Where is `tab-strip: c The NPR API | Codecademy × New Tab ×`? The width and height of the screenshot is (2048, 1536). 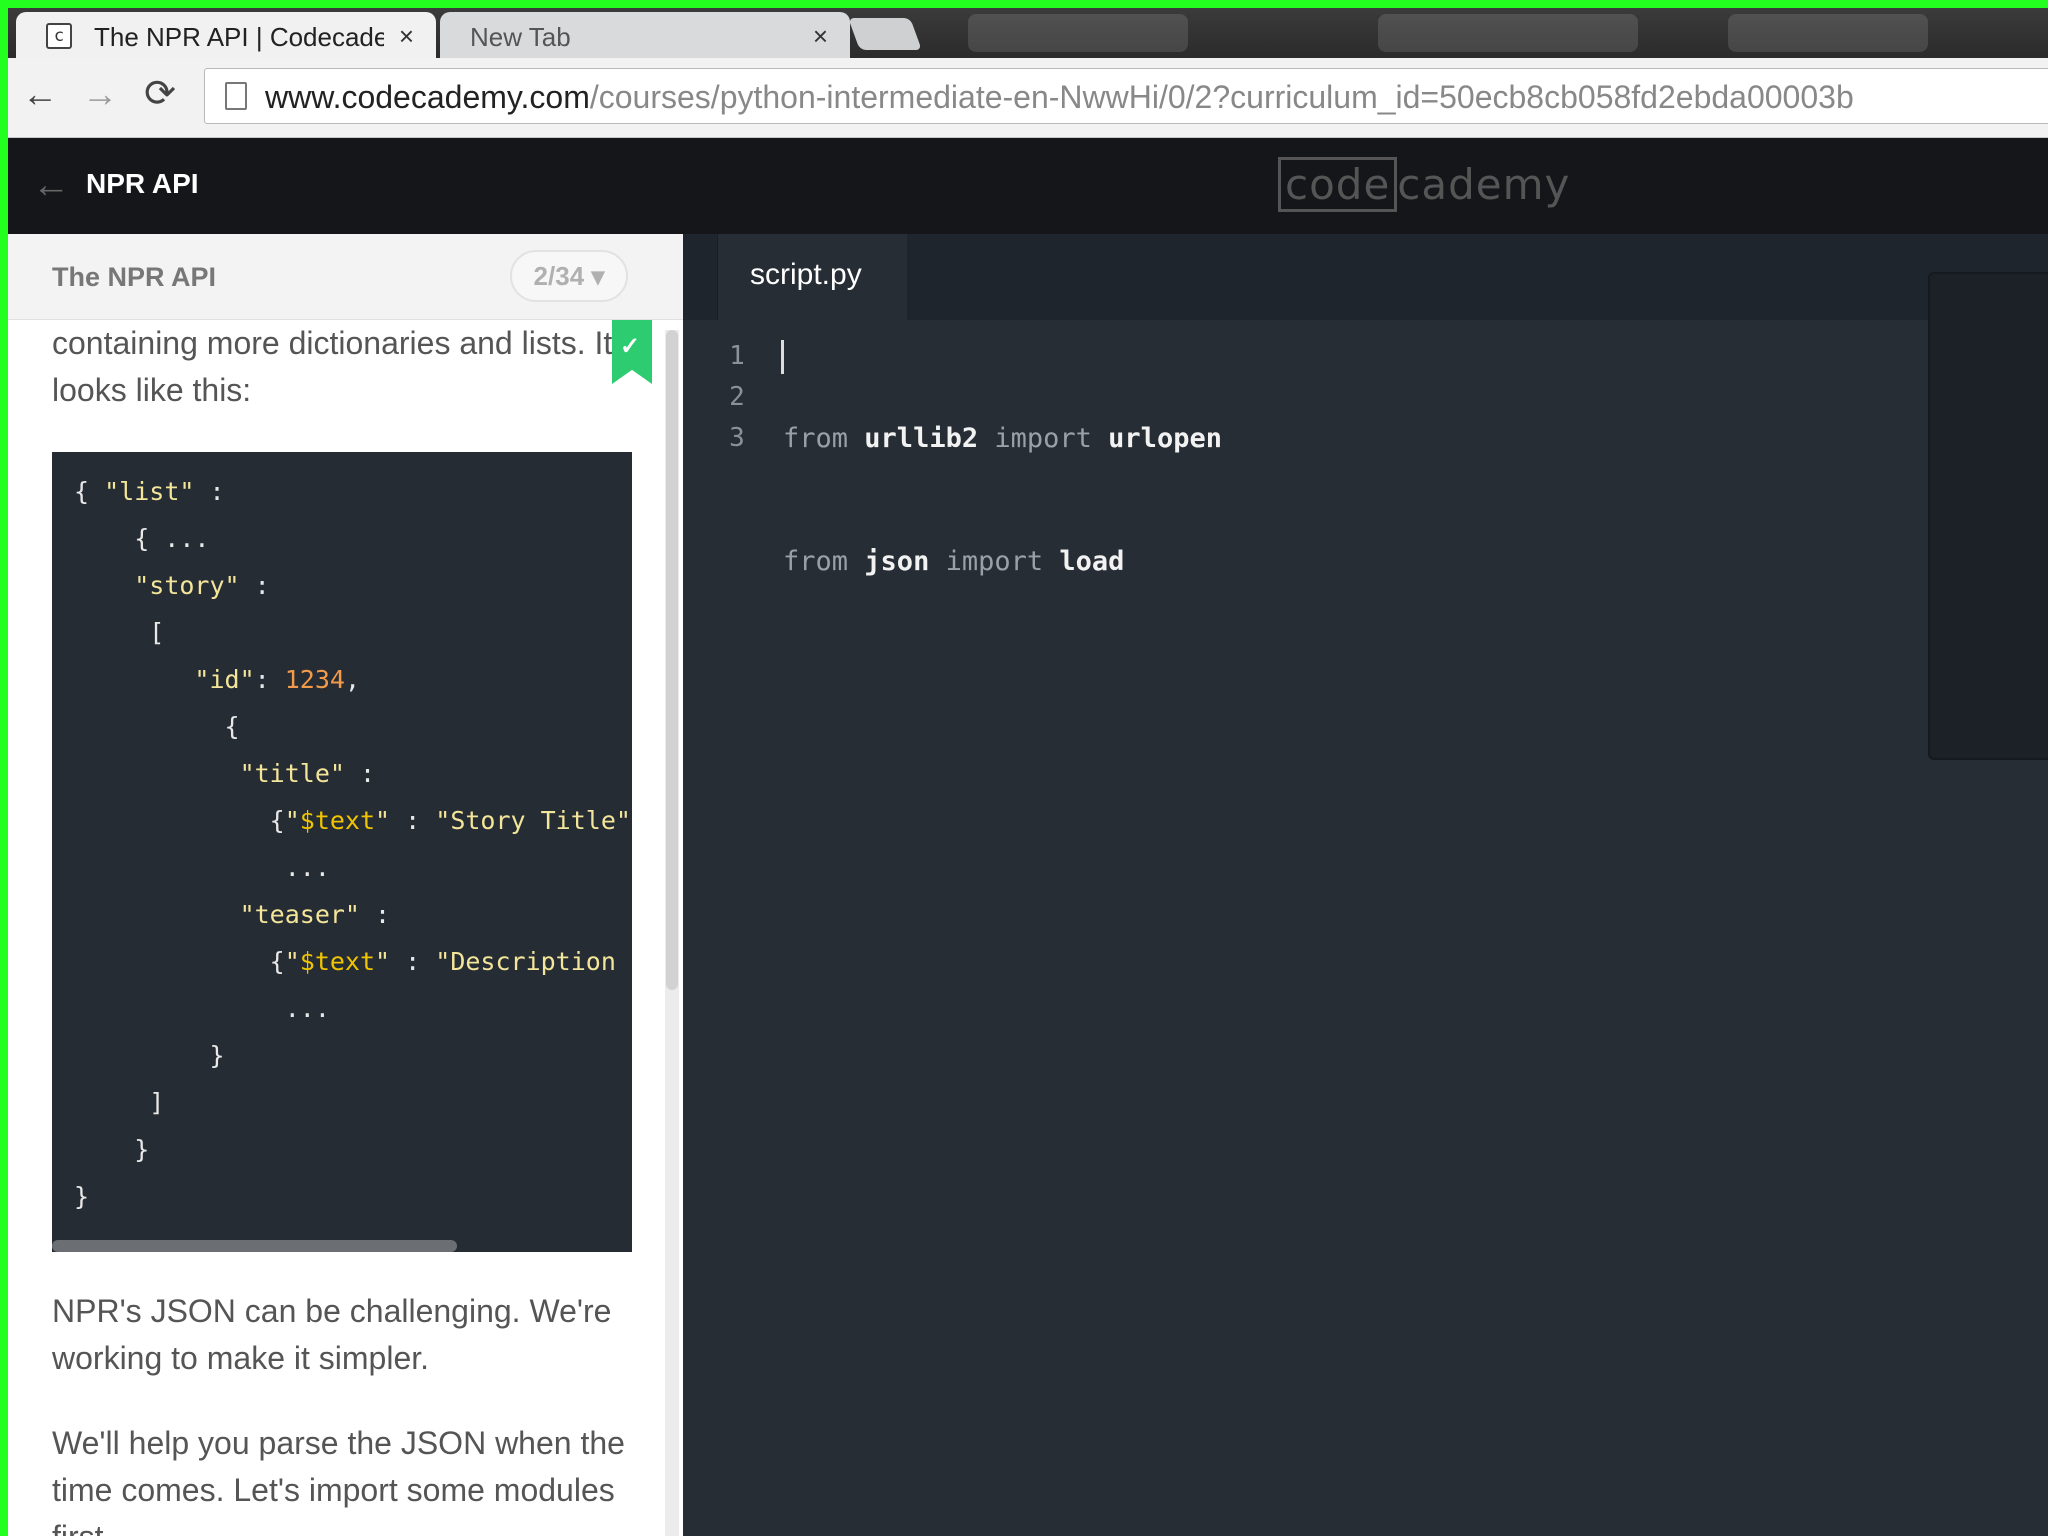 tab-strip: c The NPR API | Codecademy × New Tab × is located at coordinates (1028, 33).